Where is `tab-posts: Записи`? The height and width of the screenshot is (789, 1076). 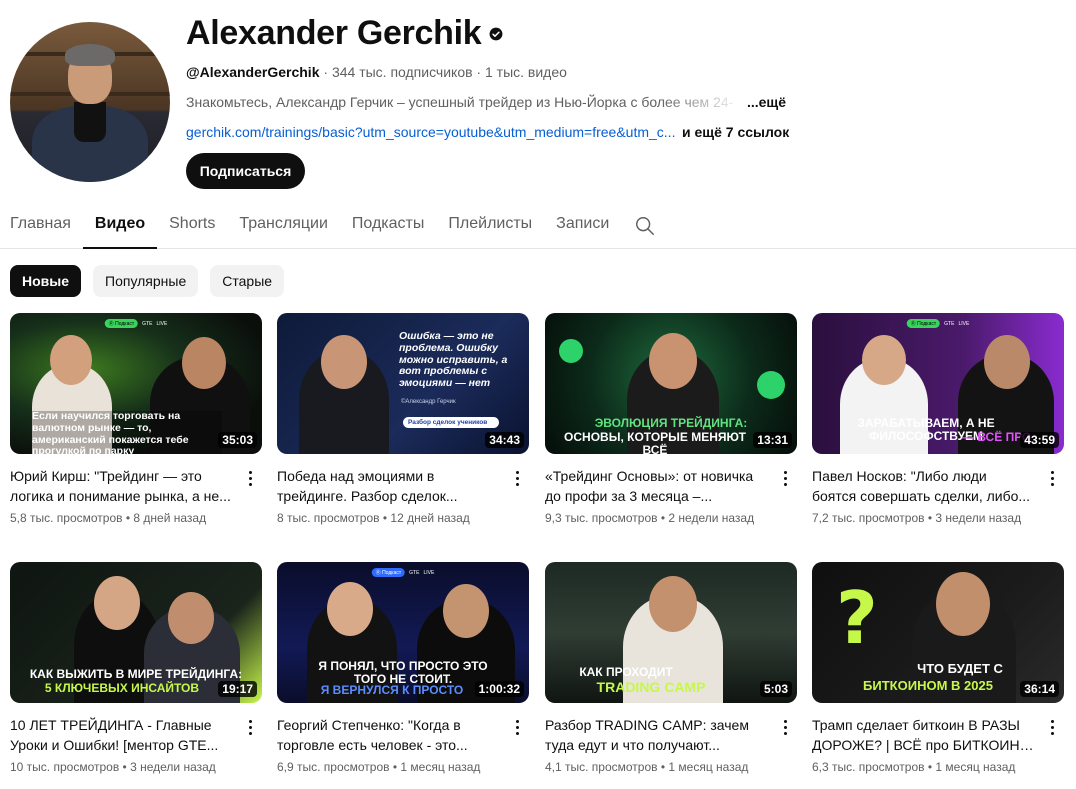 tab-posts: Записи is located at coordinates (582, 225).